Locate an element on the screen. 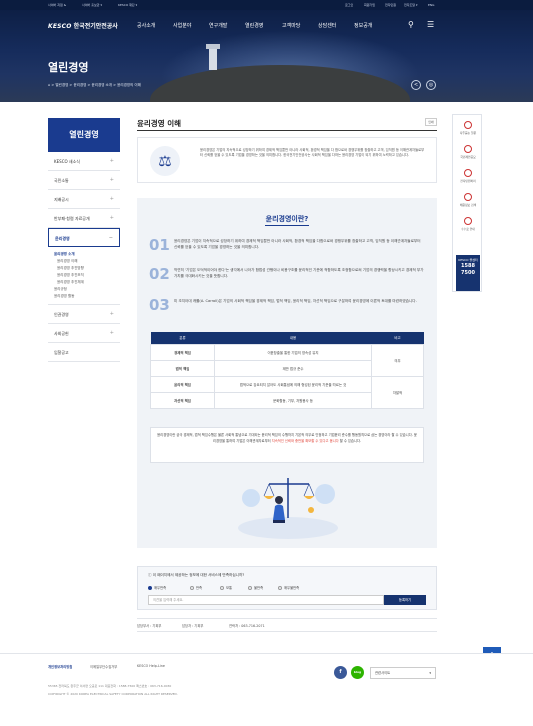 This screenshot has width=533, height=726. quick-item: 전자민원처리 is located at coordinates (468, 176).